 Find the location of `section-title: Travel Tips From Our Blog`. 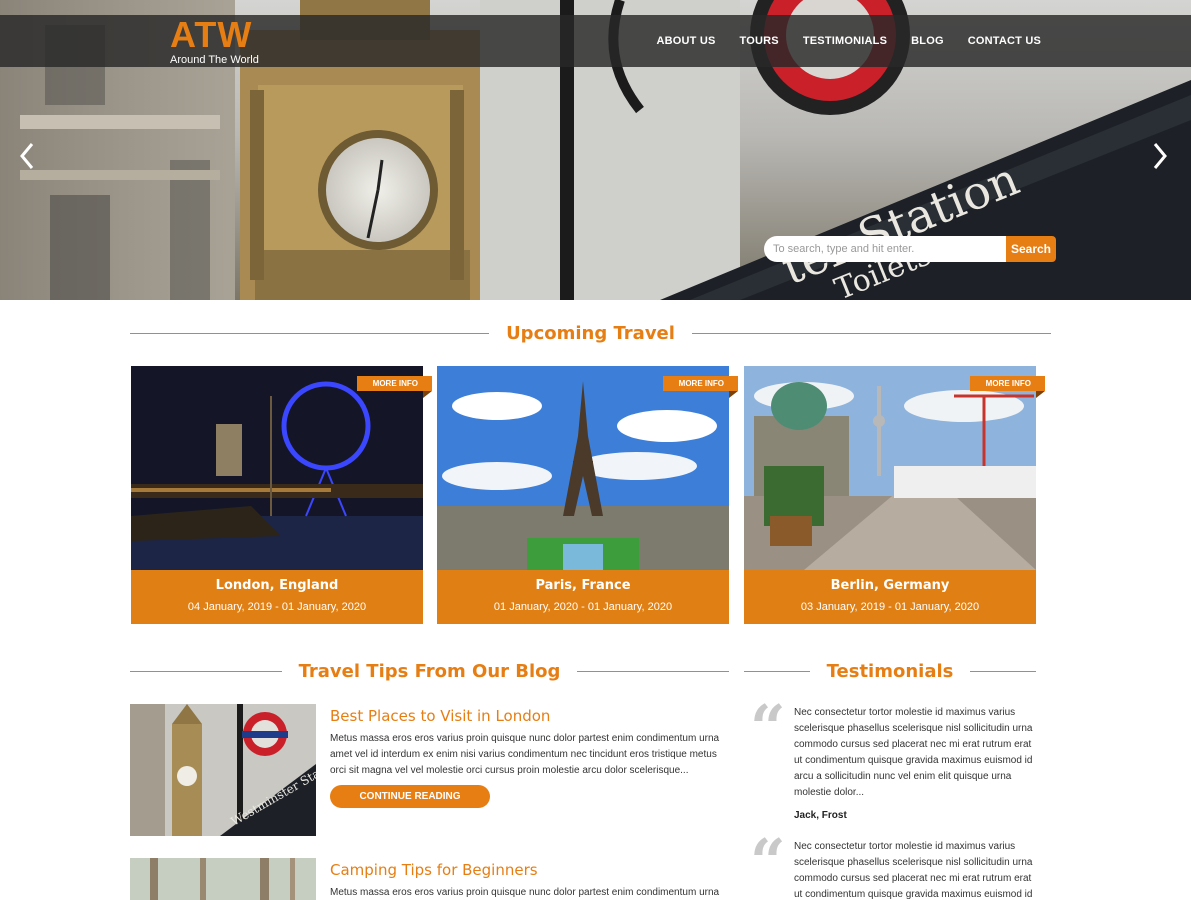

section-title: Travel Tips From Our Blog is located at coordinates (429, 671).